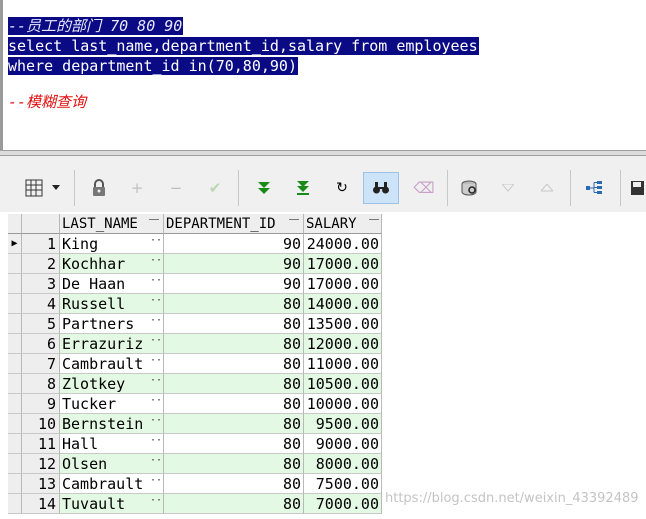 The image size is (646, 519). Describe the element at coordinates (343, 304) in the screenshot. I see `cell-salary: 14000.00` at that location.